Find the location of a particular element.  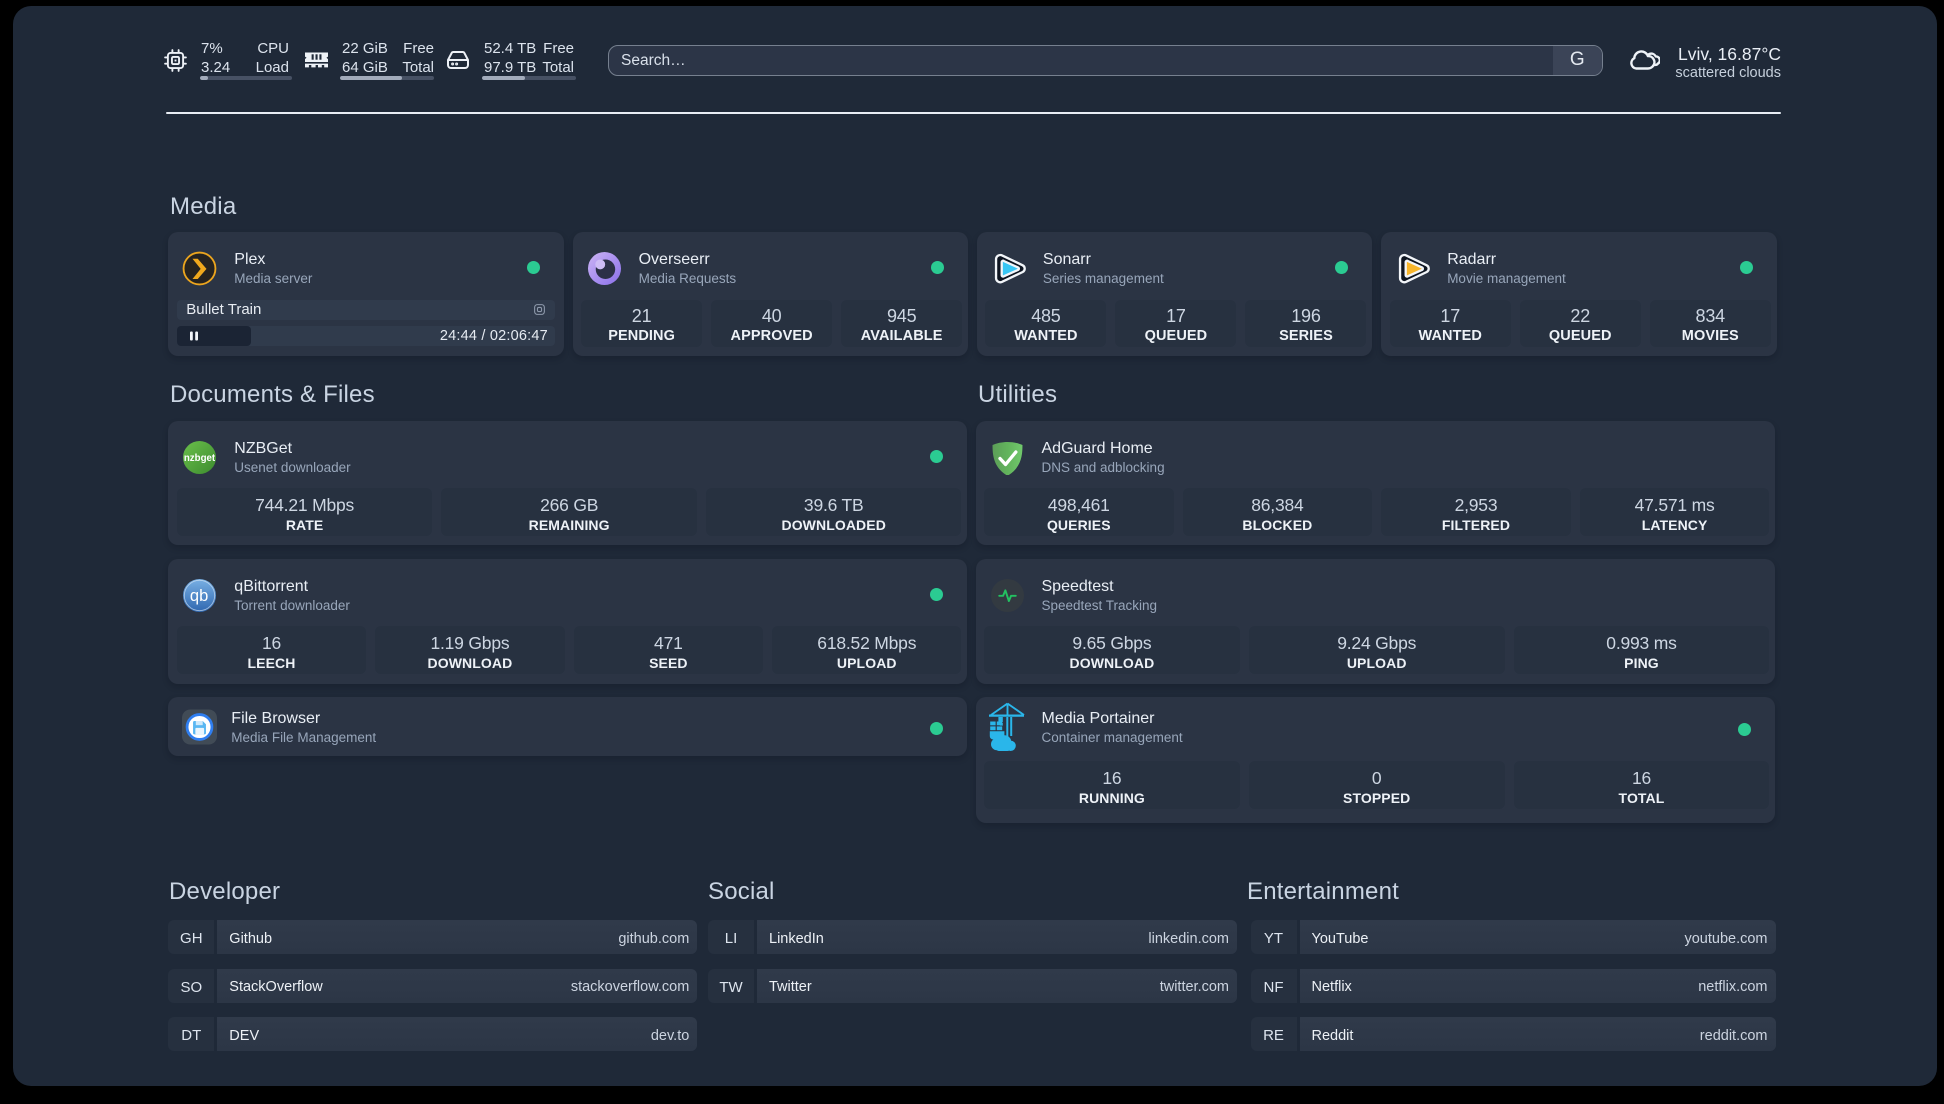

svg-text: qb is located at coordinates (199, 595).